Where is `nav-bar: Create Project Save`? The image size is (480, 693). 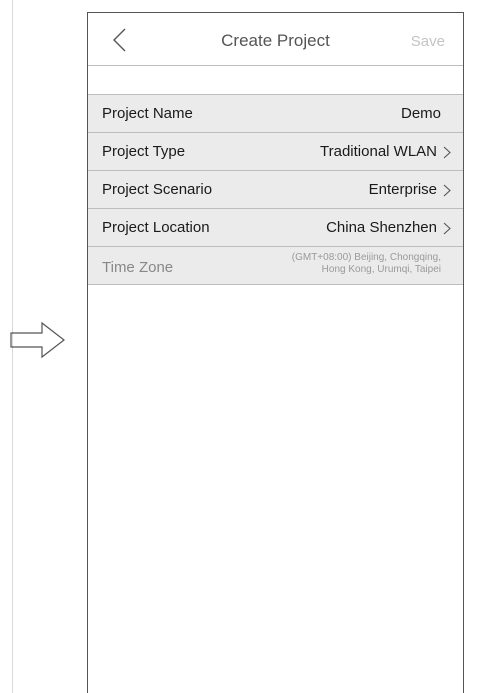
nav-bar: Create Project Save is located at coordinates (275, 39).